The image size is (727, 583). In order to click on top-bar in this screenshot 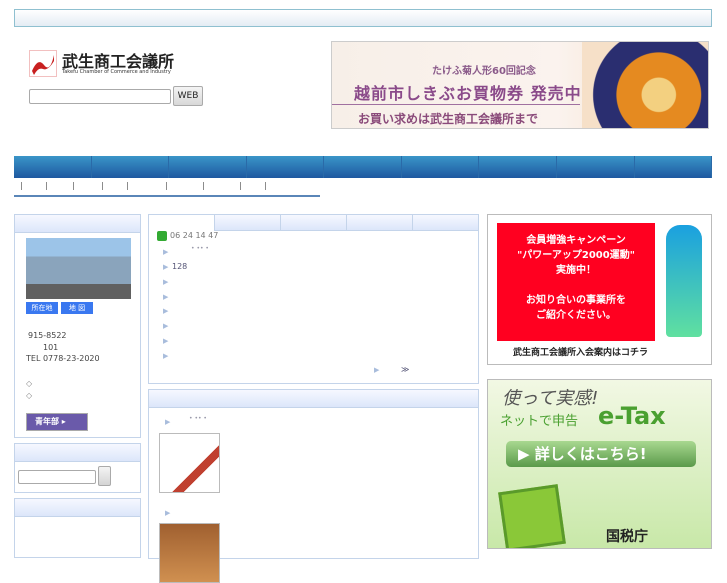, I will do `click(363, 18)`.